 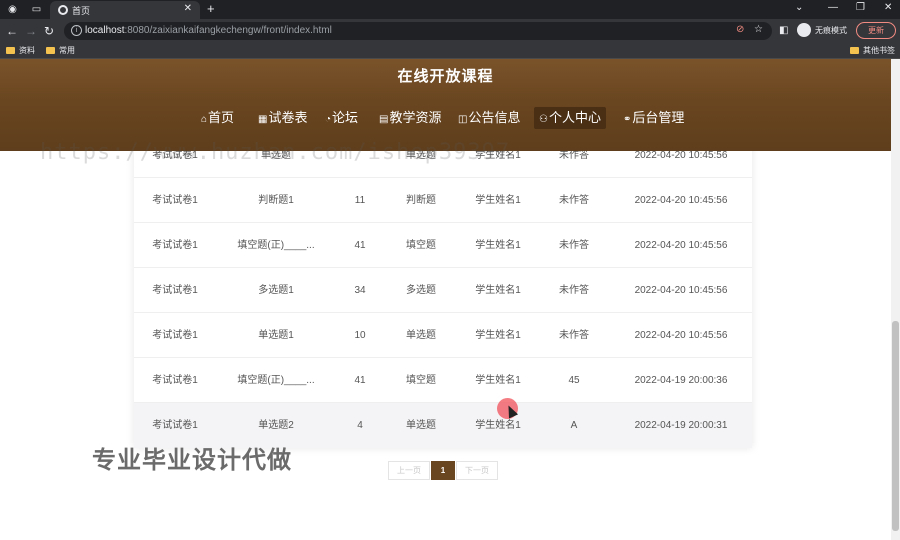 What do you see at coordinates (574, 380) in the screenshot?
I see `table-cell: 45` at bounding box center [574, 380].